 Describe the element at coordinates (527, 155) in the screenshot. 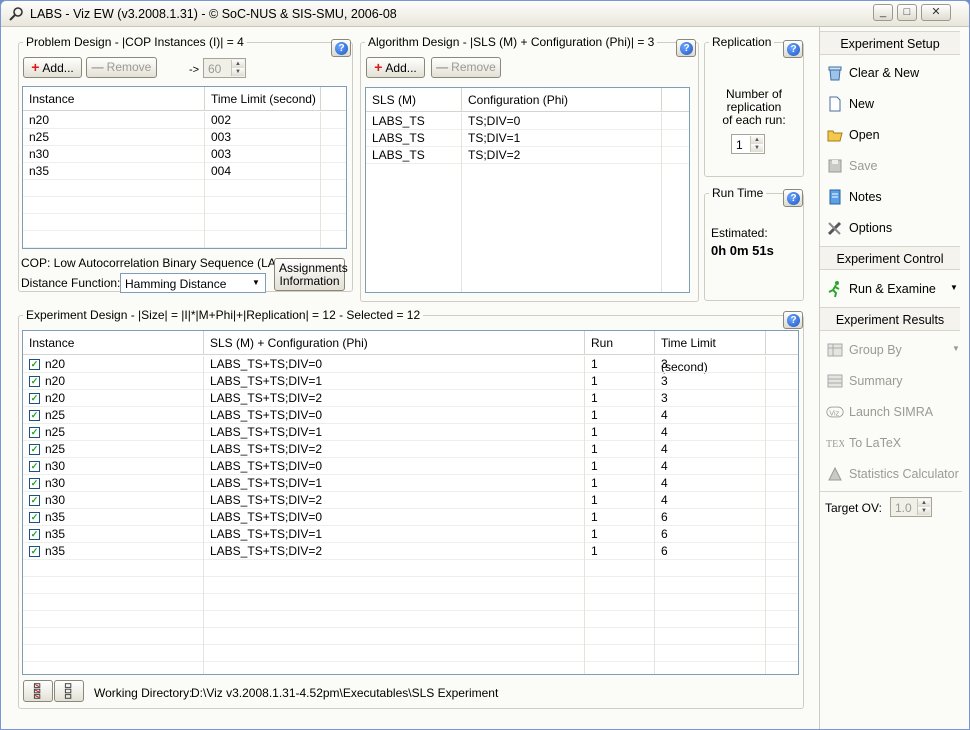

I see `table-row: LABS_TS TS;DIV=2` at that location.